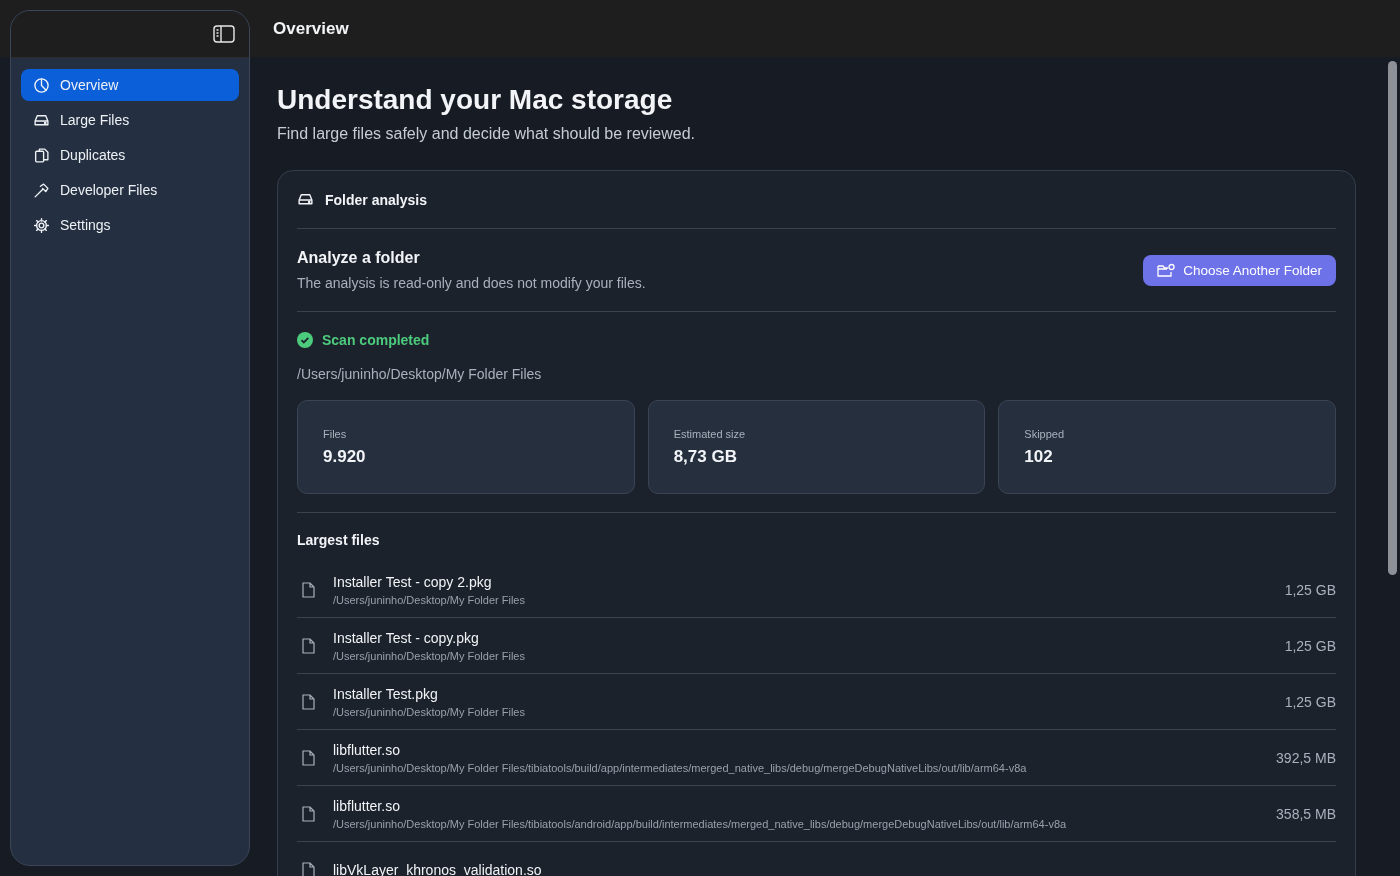 The image size is (1400, 876). Describe the element at coordinates (130, 120) in the screenshot. I see `sidebar-item: Large Files` at that location.